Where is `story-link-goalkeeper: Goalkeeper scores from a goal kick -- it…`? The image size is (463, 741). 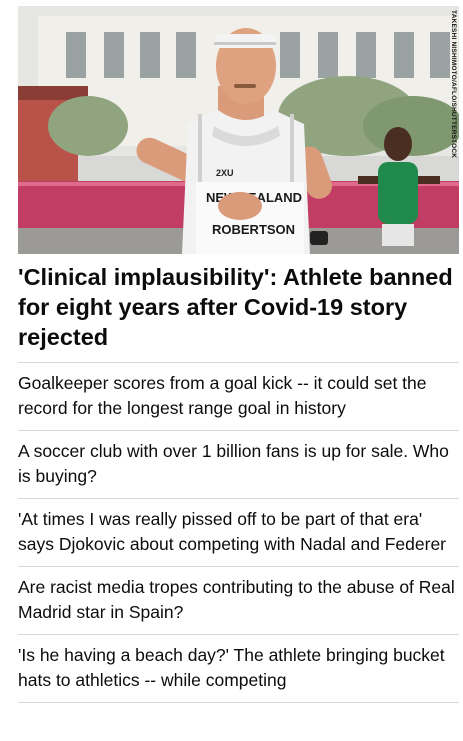
story-link-goalkeeper: Goalkeeper scores from a goal kick -- it… is located at coordinates (238, 396).